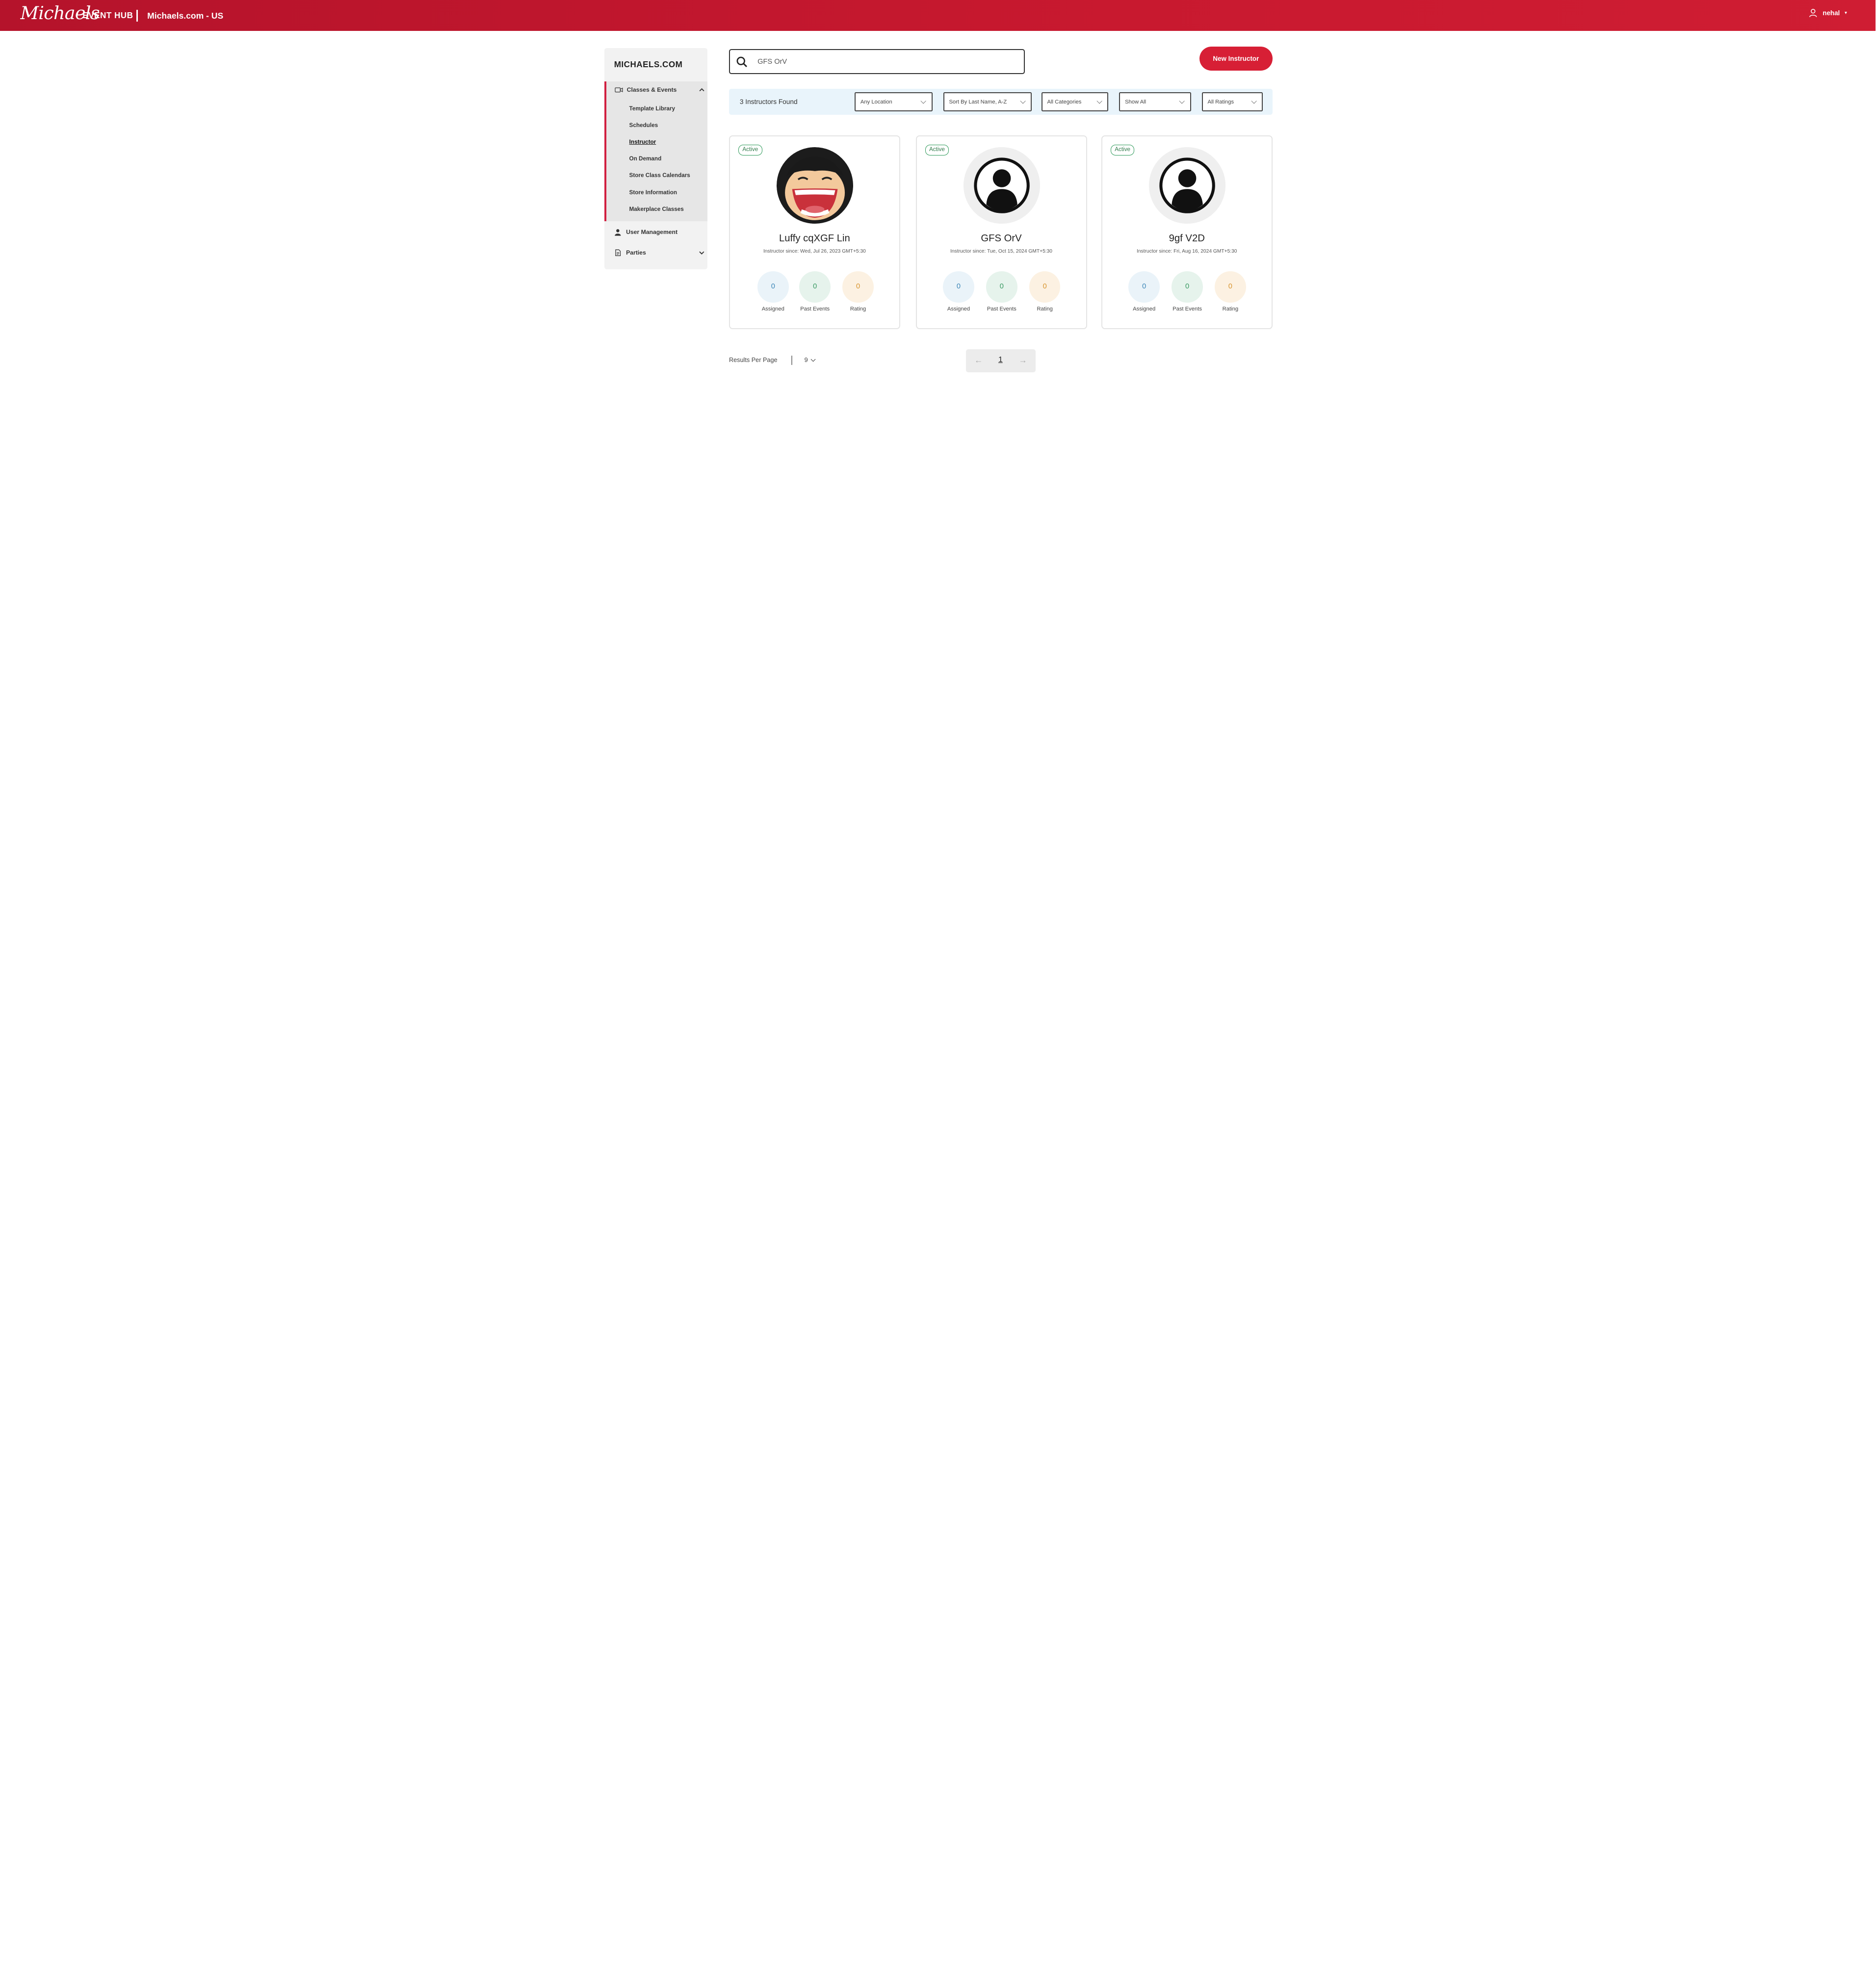 This screenshot has width=1876, height=1967. What do you see at coordinates (1001, 238) in the screenshot?
I see `instructor-name: GFS OrV` at bounding box center [1001, 238].